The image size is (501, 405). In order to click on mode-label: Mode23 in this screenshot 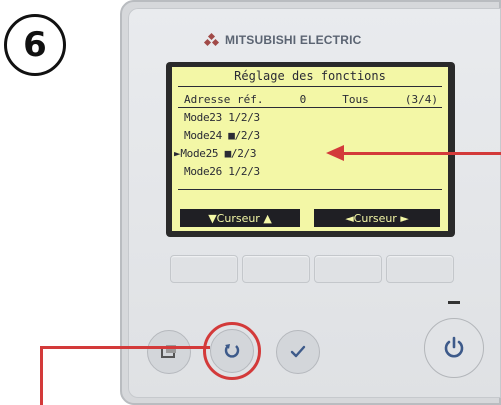, I will do `click(203, 117)`.